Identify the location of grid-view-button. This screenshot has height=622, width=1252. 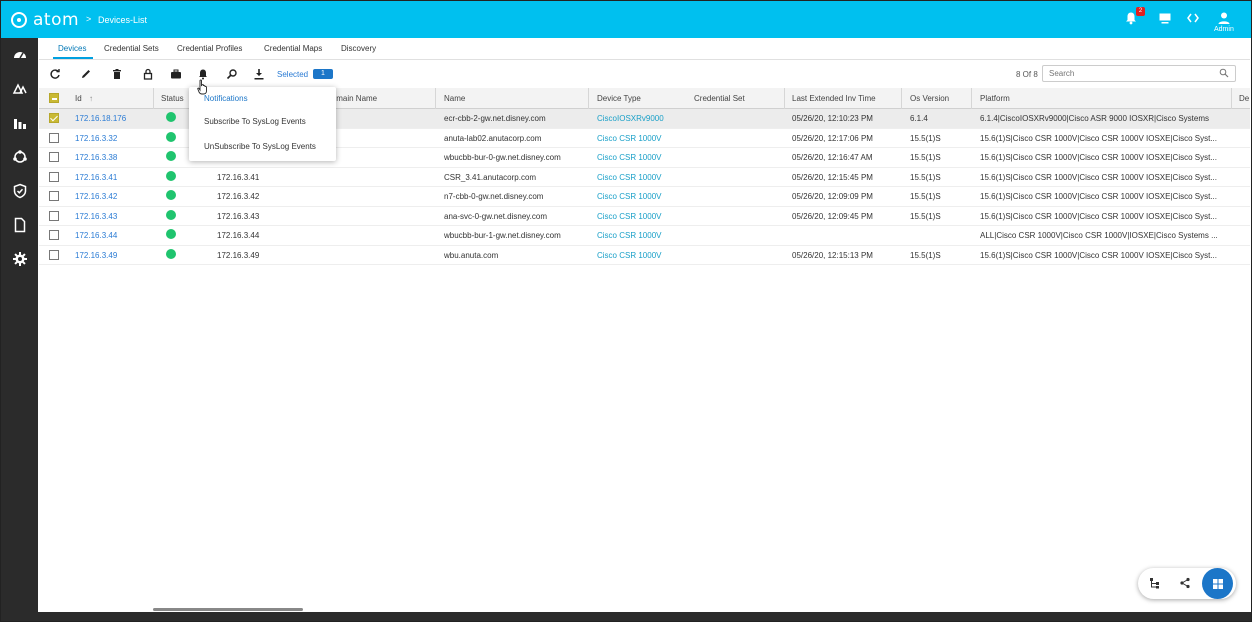
(1217, 583).